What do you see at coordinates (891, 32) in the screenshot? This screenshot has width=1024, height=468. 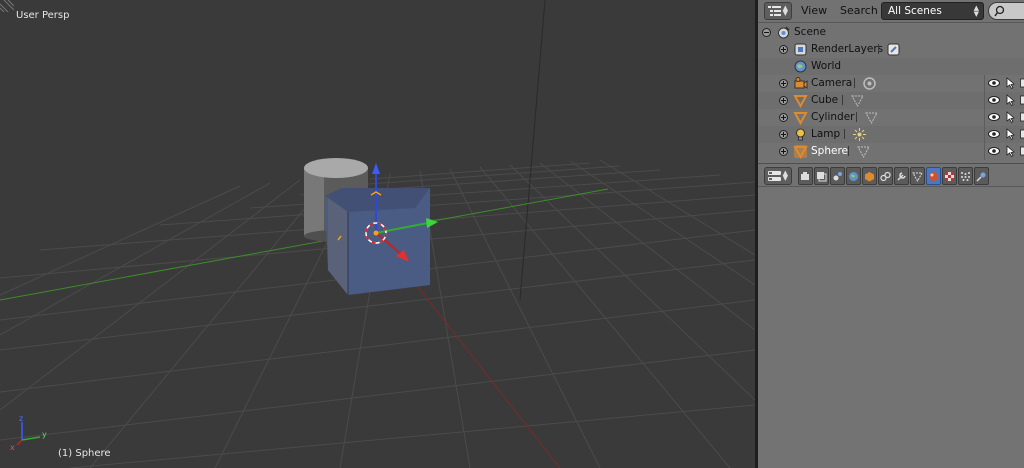 I see `outliner-row-scene: Scene` at bounding box center [891, 32].